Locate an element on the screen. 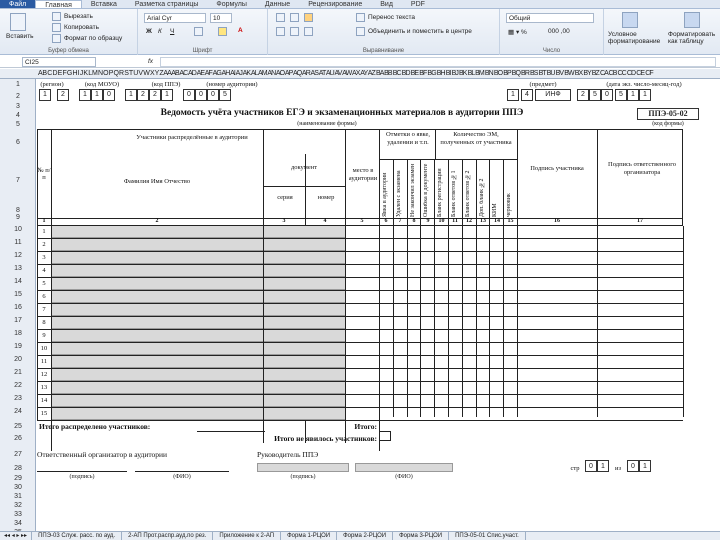 The height and width of the screenshot is (540, 720). row2-right-box: 2 is located at coordinates (583, 95).